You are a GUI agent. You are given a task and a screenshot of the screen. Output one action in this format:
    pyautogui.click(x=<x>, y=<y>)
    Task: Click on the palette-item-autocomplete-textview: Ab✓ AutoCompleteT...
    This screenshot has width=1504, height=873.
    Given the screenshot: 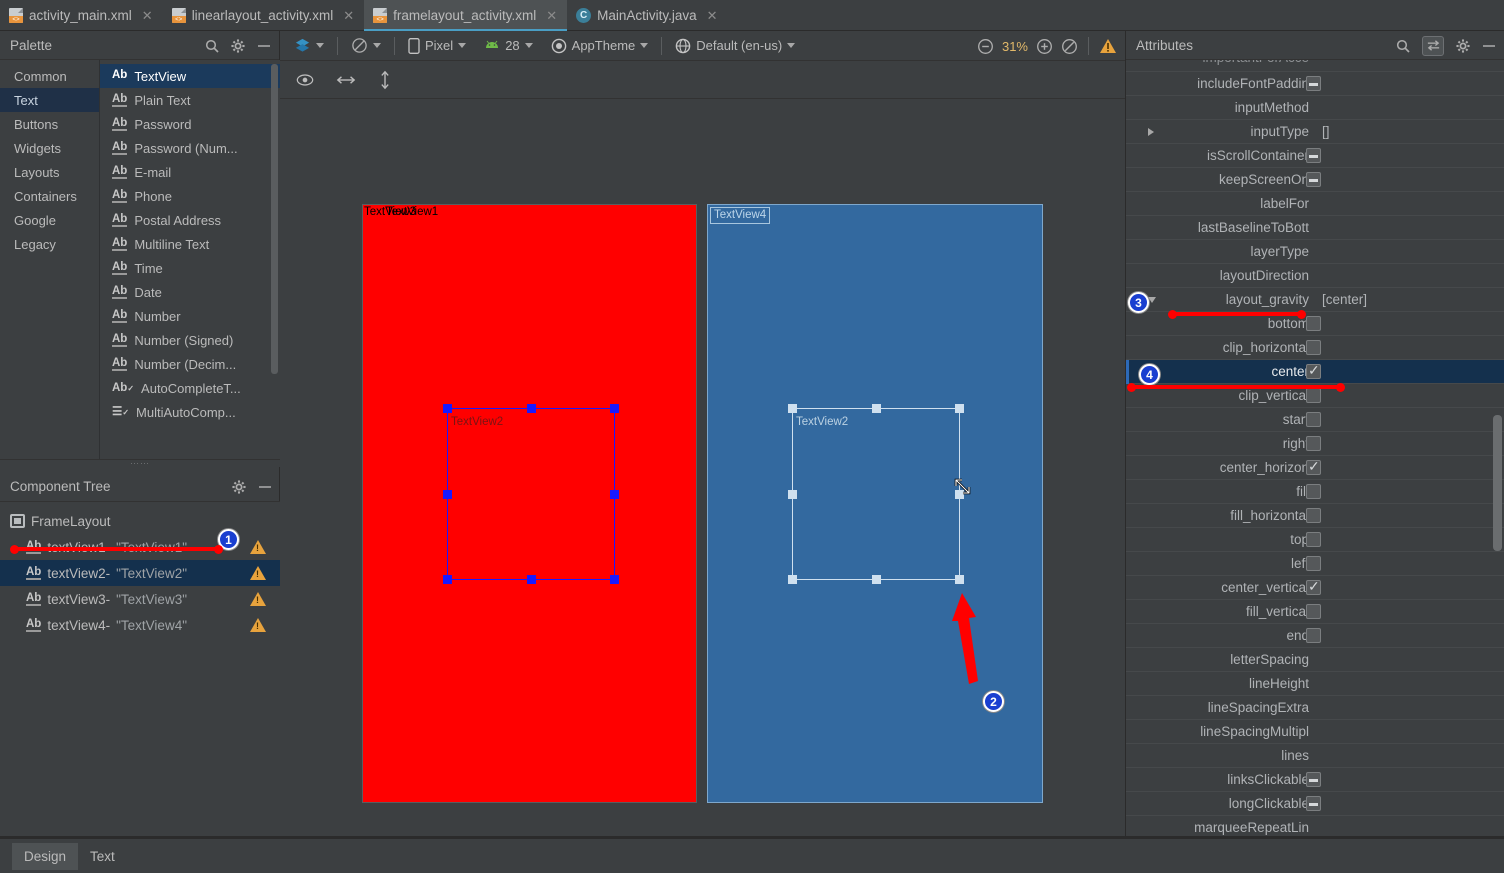 What is the action you would take?
    pyautogui.click(x=190, y=388)
    